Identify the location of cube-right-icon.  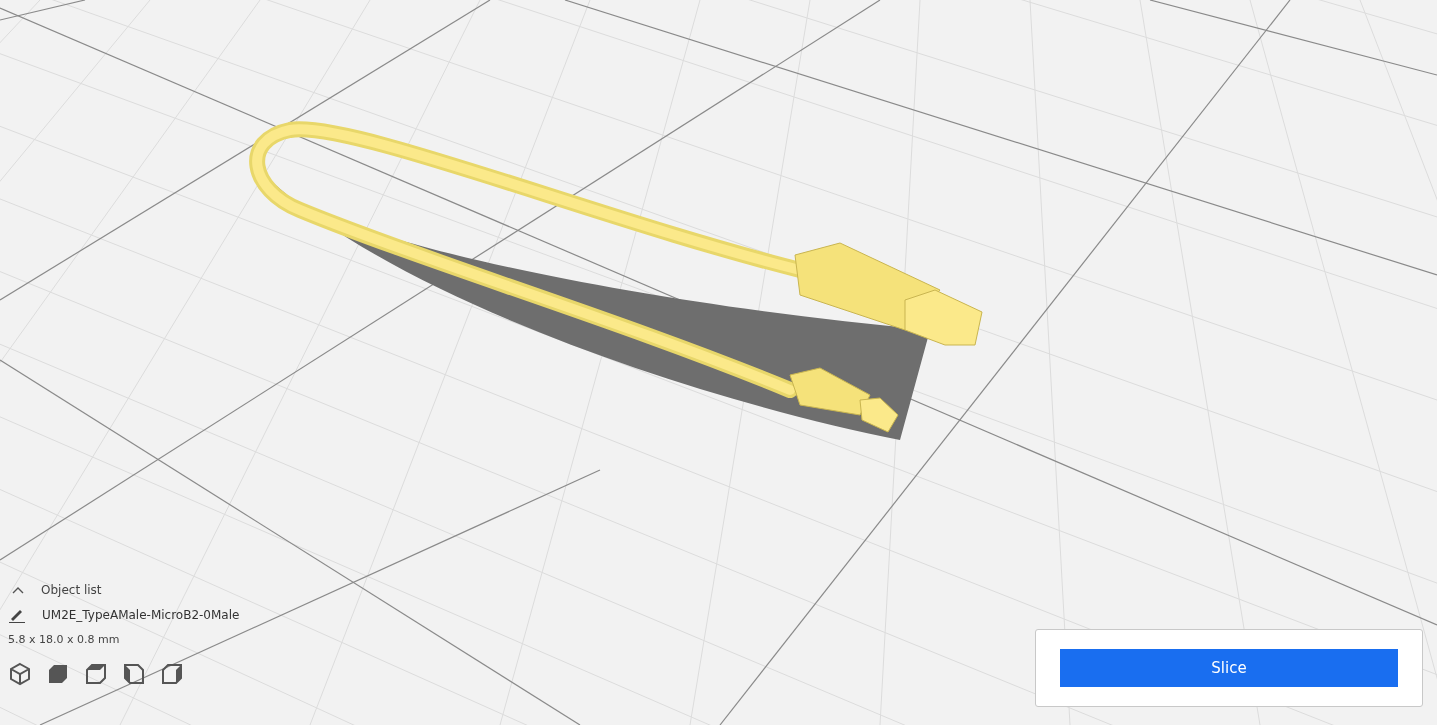
(172, 674).